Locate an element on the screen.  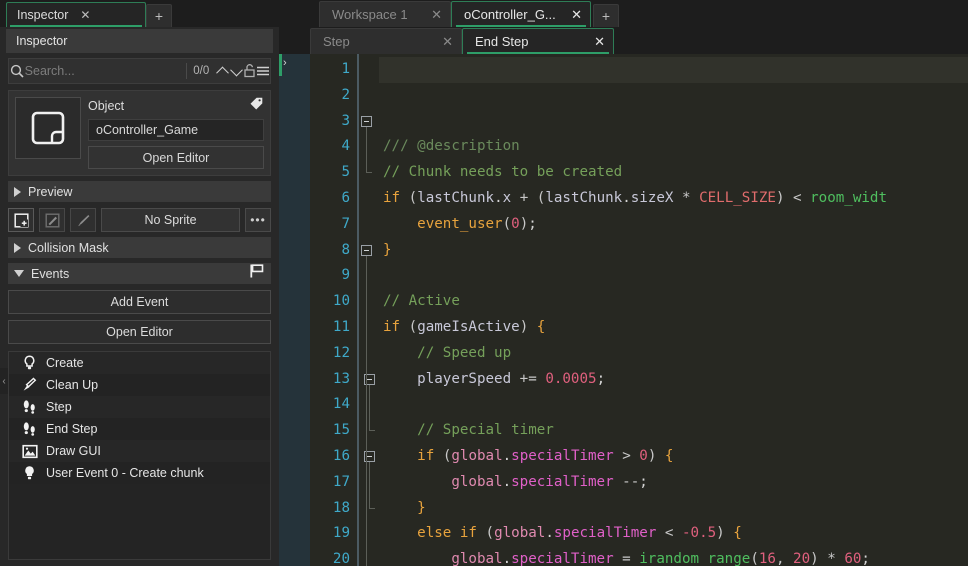
code-token: x is located at coordinates (507, 197).